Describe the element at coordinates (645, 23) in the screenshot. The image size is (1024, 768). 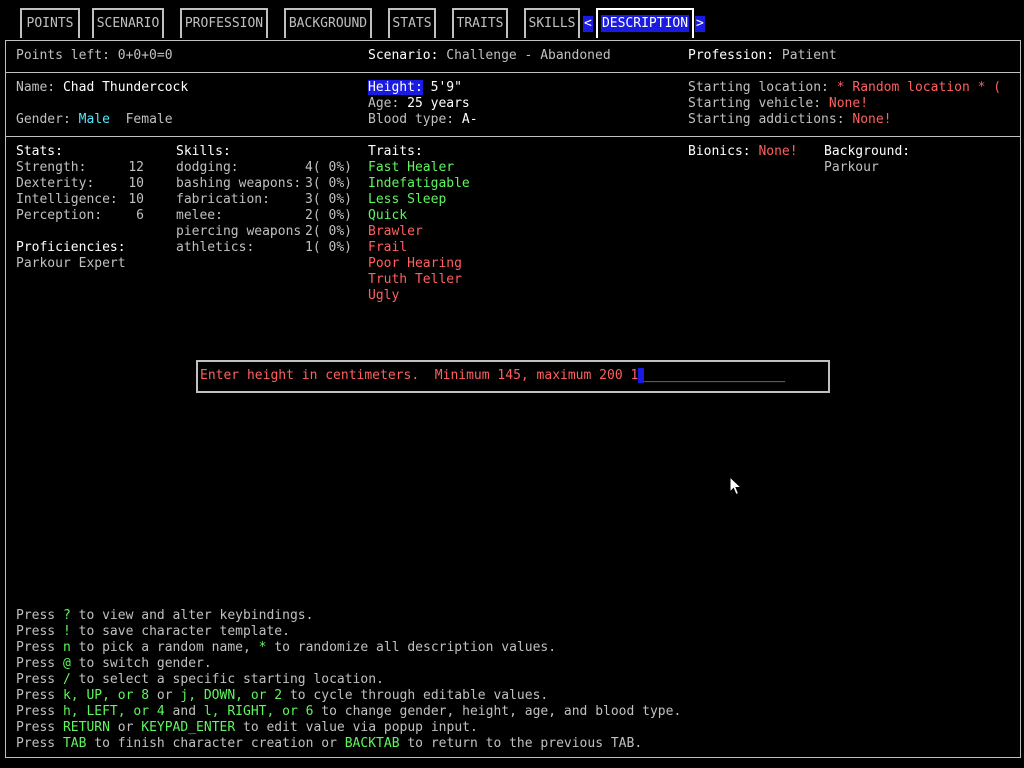
I see `tab-description: DESCRIPTION` at that location.